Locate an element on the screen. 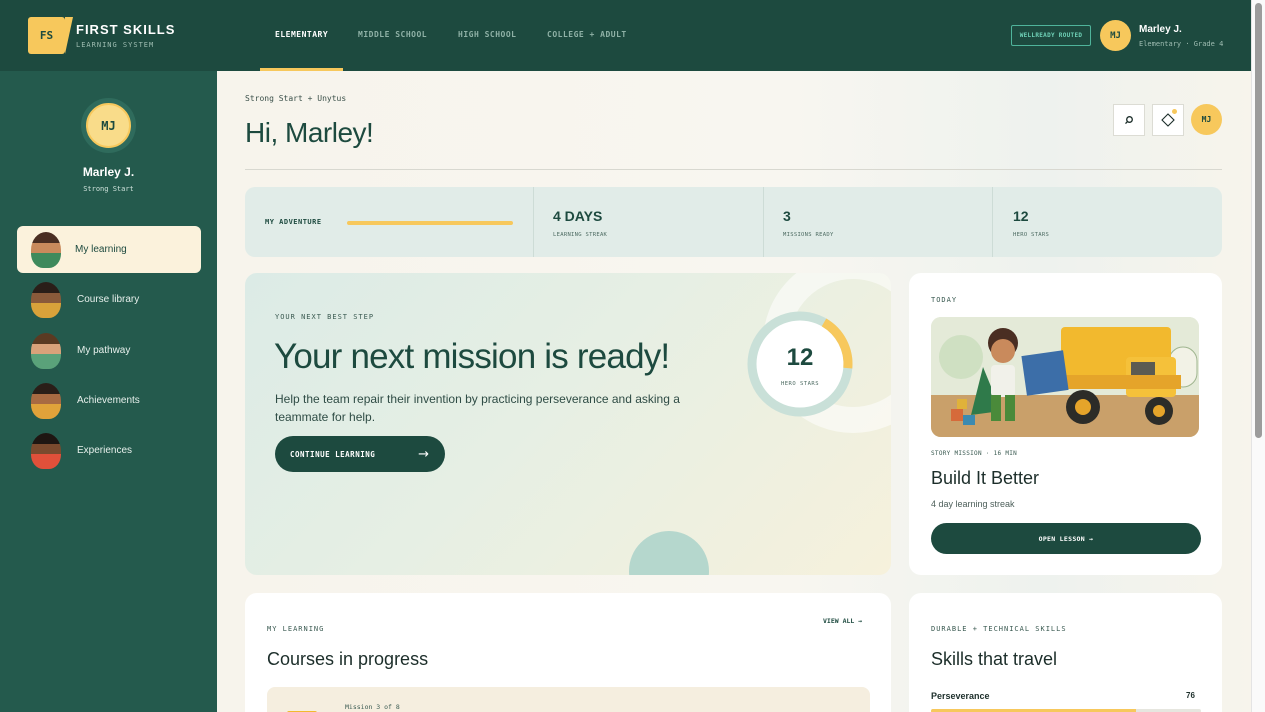  notifications-button is located at coordinates (1168, 120).